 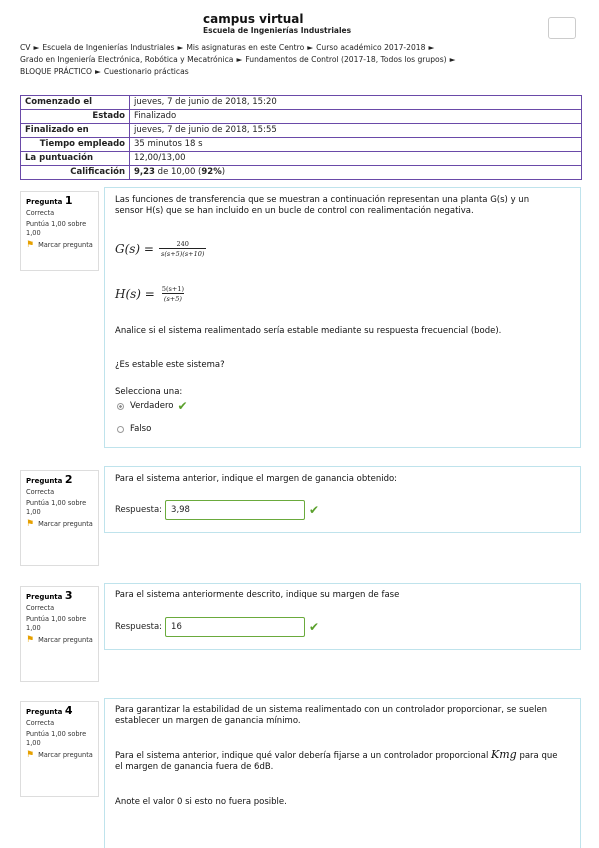 I want to click on option-label: Verdadero, so click(x=152, y=406).